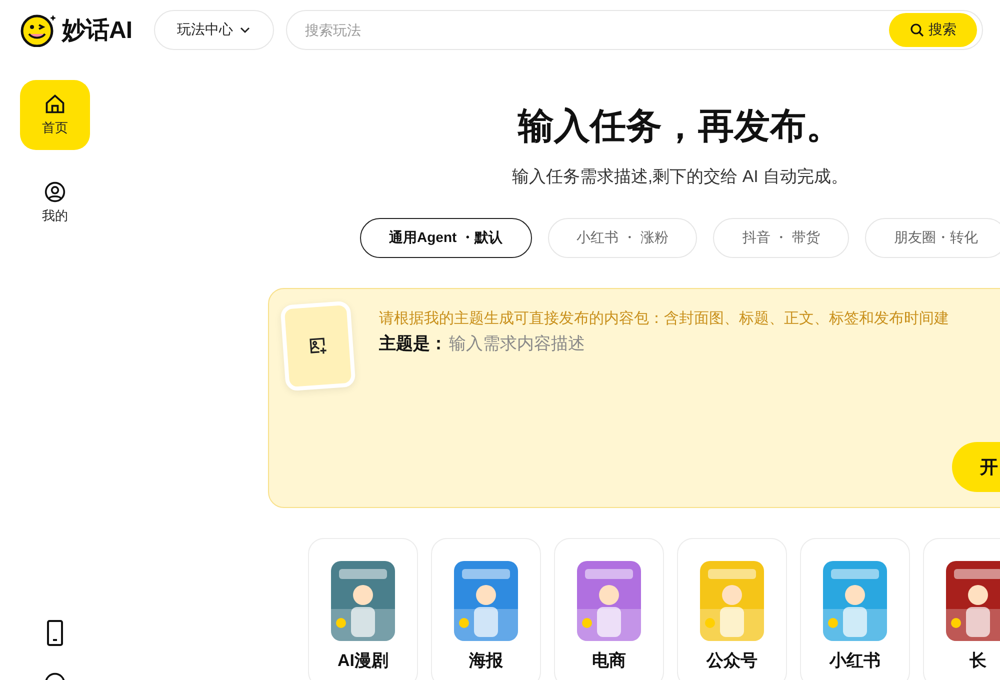 The image size is (1000, 680). I want to click on mode-tab: 朋友圈・转化, so click(932, 238).